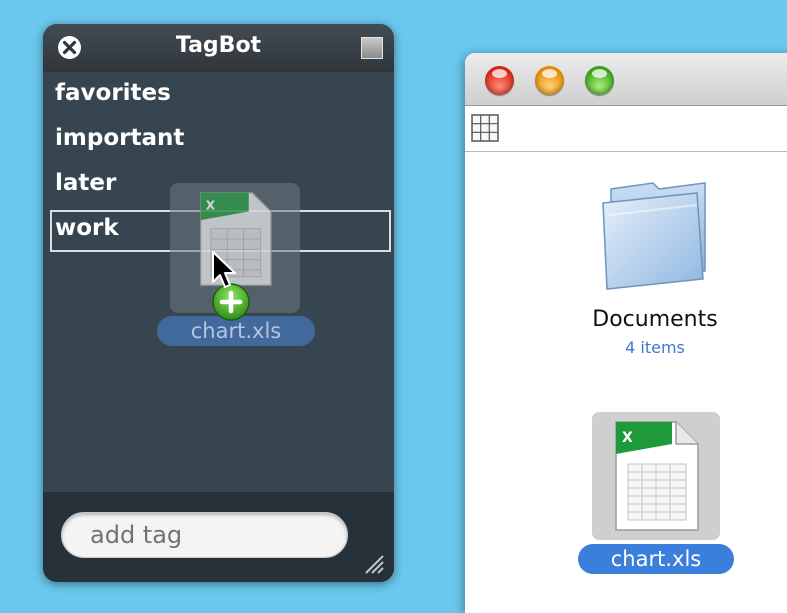  What do you see at coordinates (373, 563) in the screenshot?
I see `resize-grip-icon` at bounding box center [373, 563].